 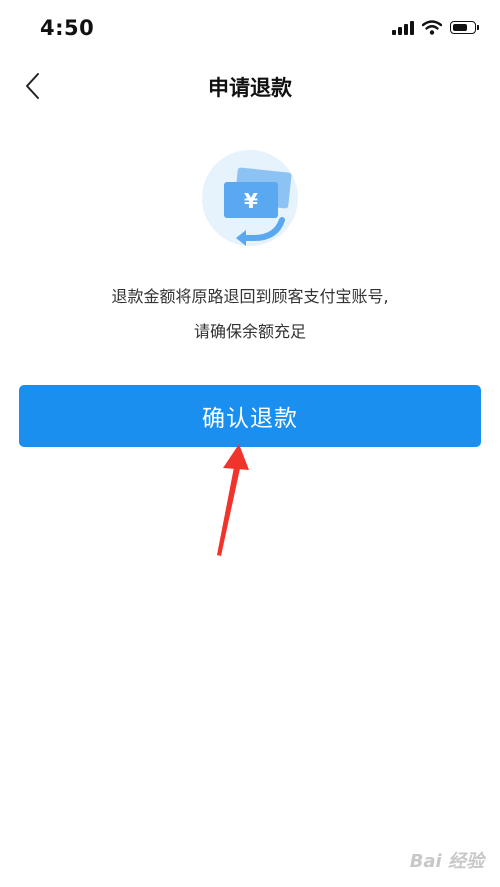 I want to click on battery-icon, so click(x=464, y=27).